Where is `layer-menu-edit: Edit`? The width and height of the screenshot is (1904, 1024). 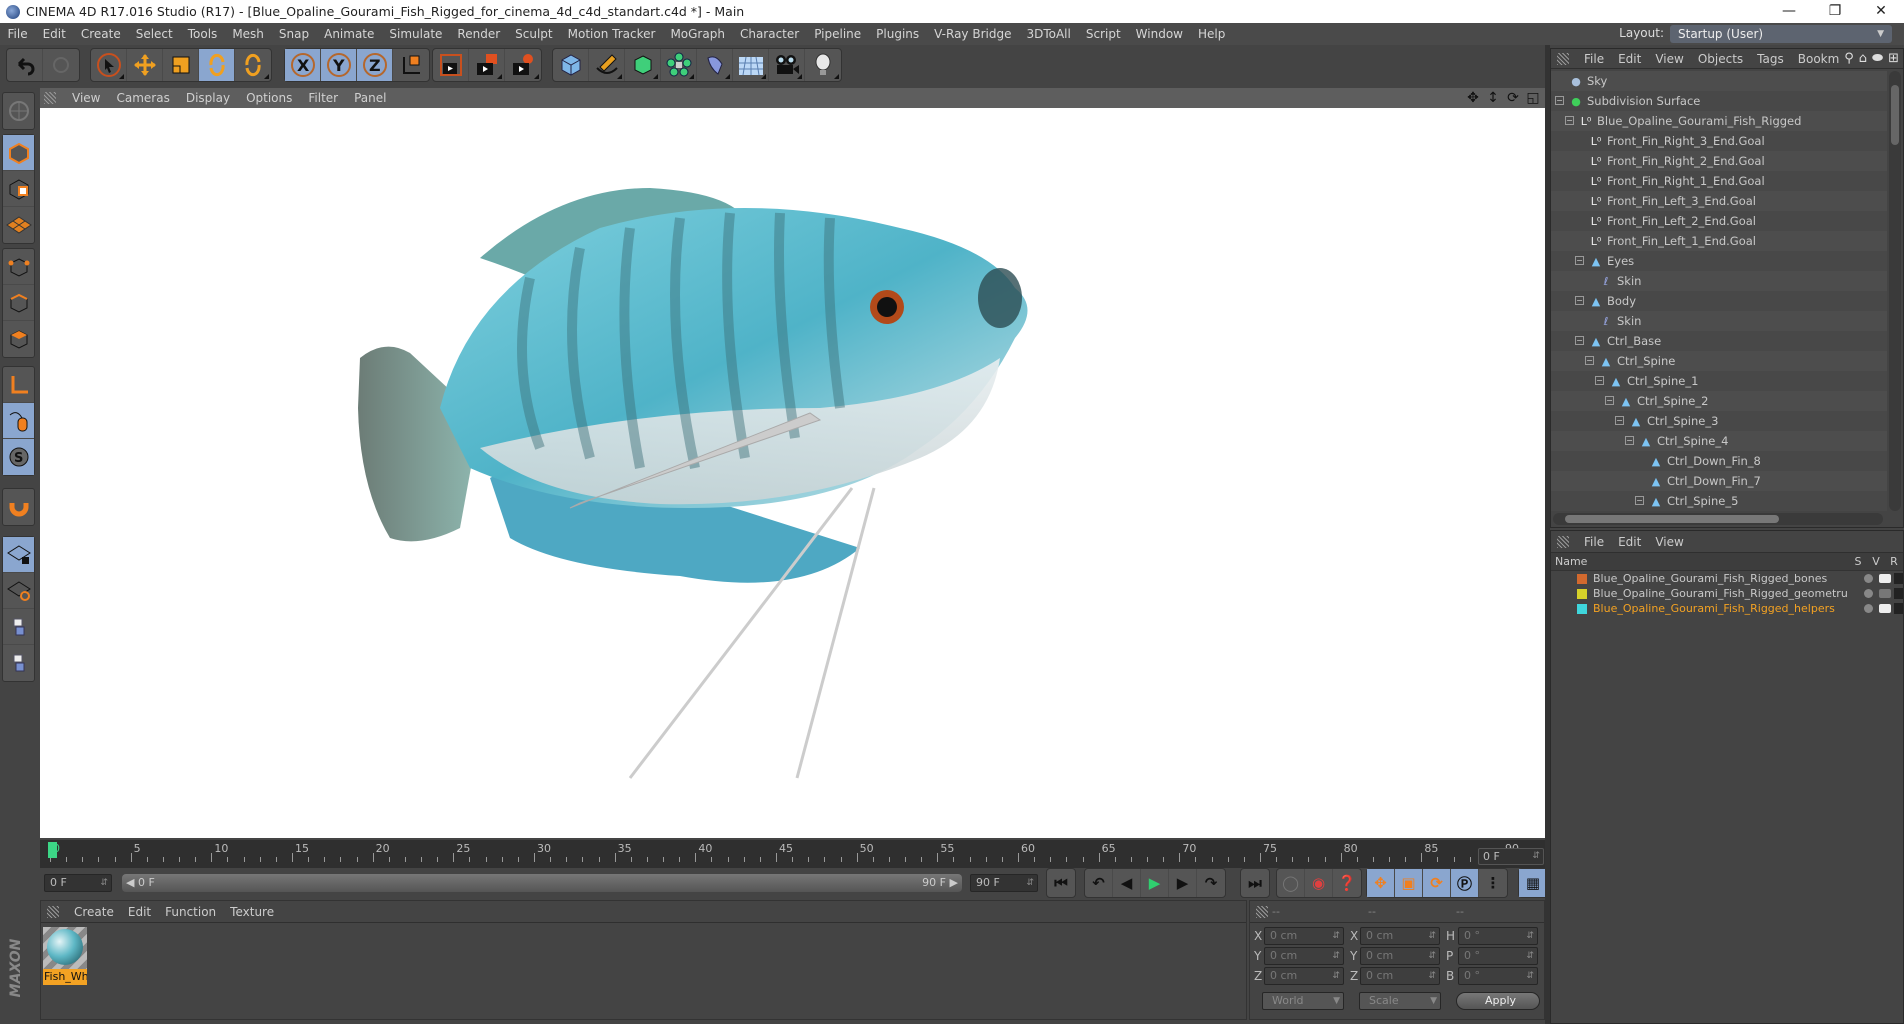 layer-menu-edit: Edit is located at coordinates (1629, 542).